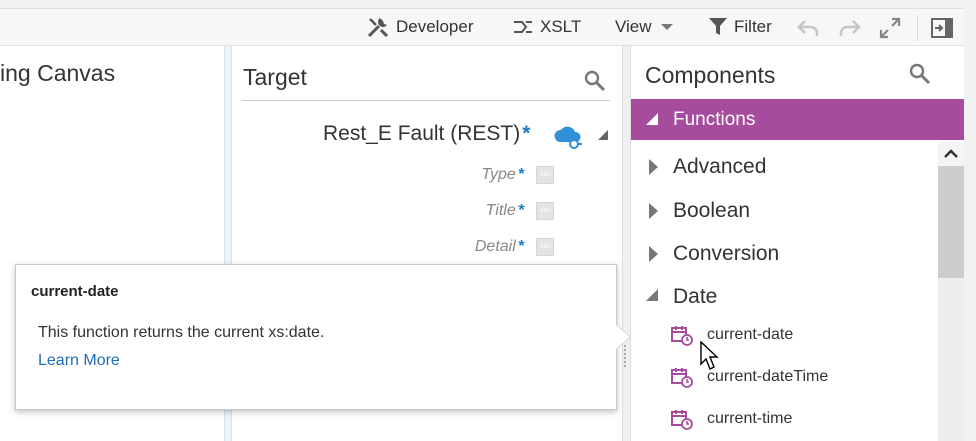  What do you see at coordinates (498, 174) in the screenshot?
I see `field-label: Type` at bounding box center [498, 174].